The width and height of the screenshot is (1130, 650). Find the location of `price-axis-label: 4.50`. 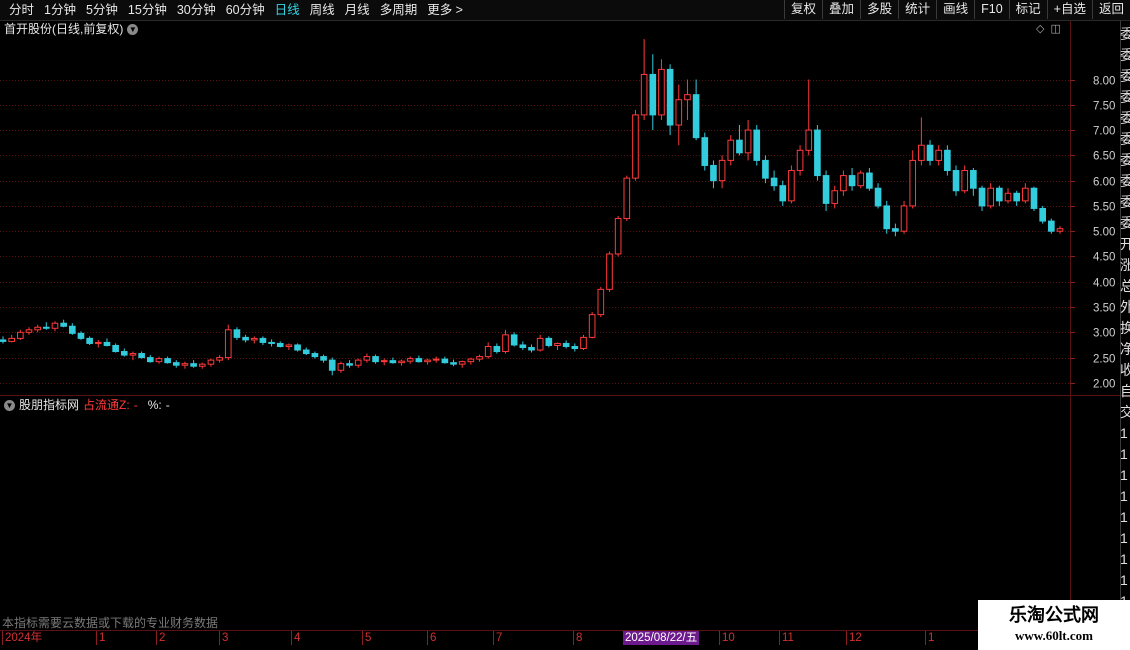

price-axis-label: 4.50 is located at coordinates (1104, 258).